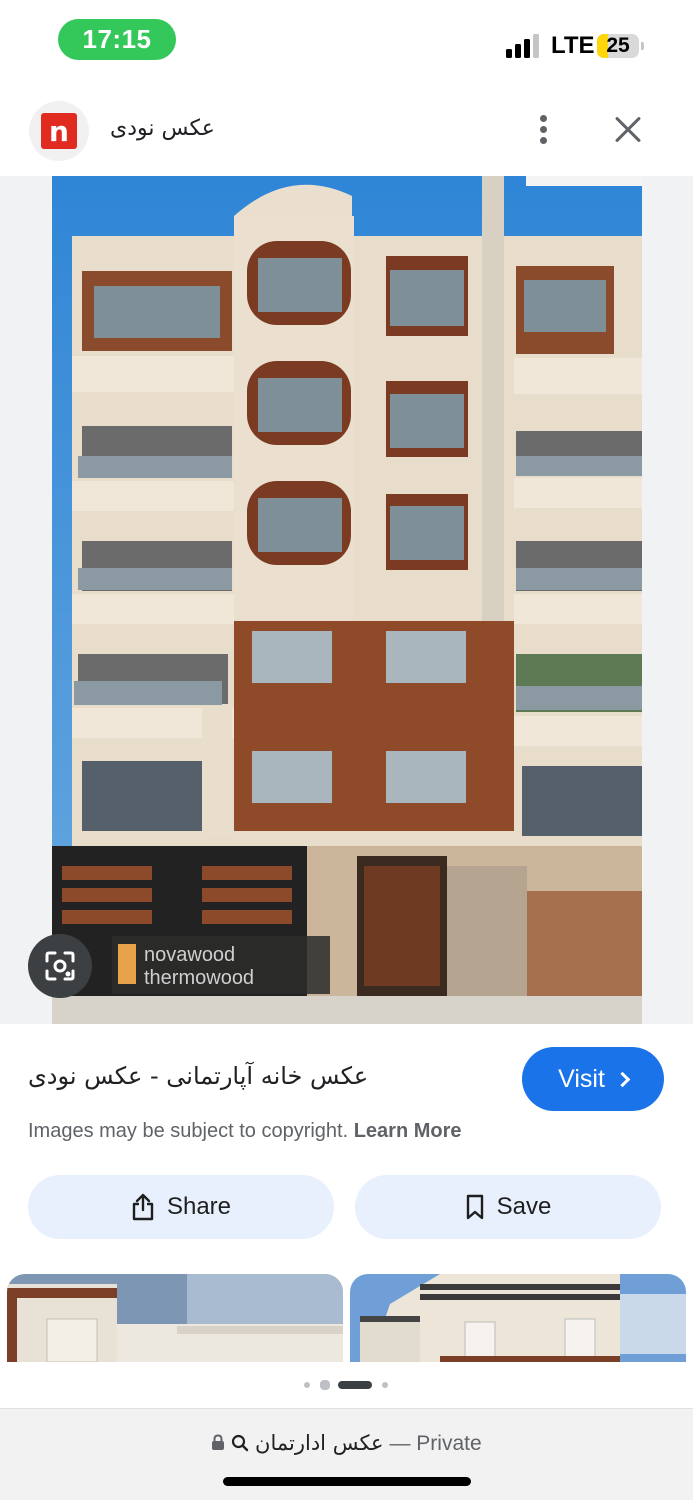  Describe the element at coordinates (347, 1481) in the screenshot. I see `home-indicator` at that location.